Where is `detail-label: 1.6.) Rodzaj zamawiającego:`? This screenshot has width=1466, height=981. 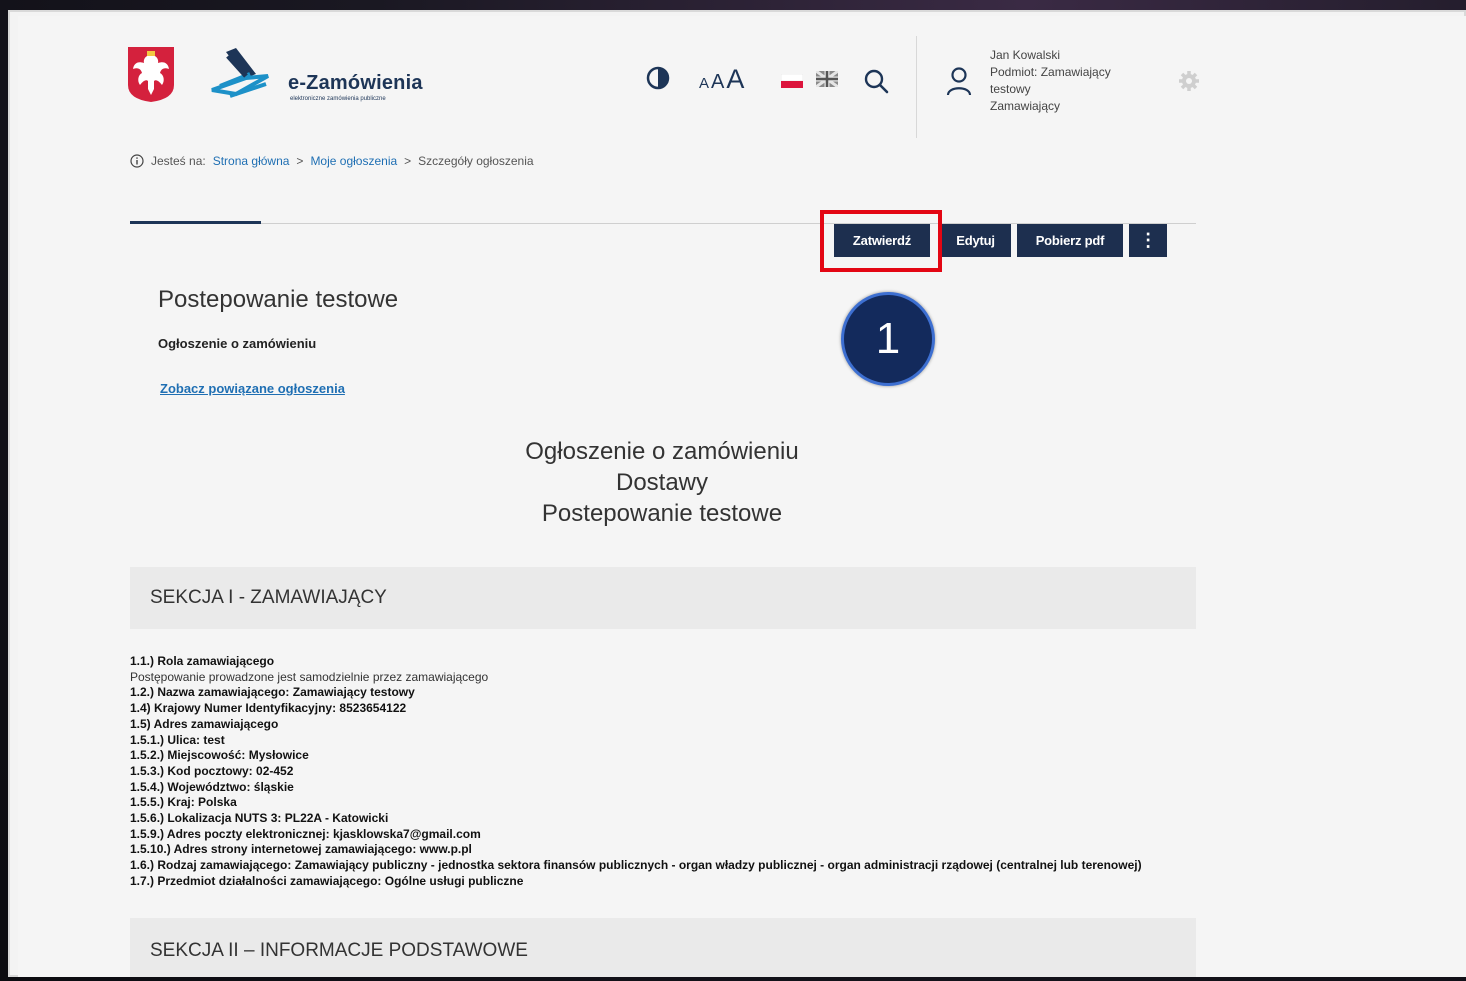
detail-label: 1.6.) Rodzaj zamawiającego: is located at coordinates (211, 865).